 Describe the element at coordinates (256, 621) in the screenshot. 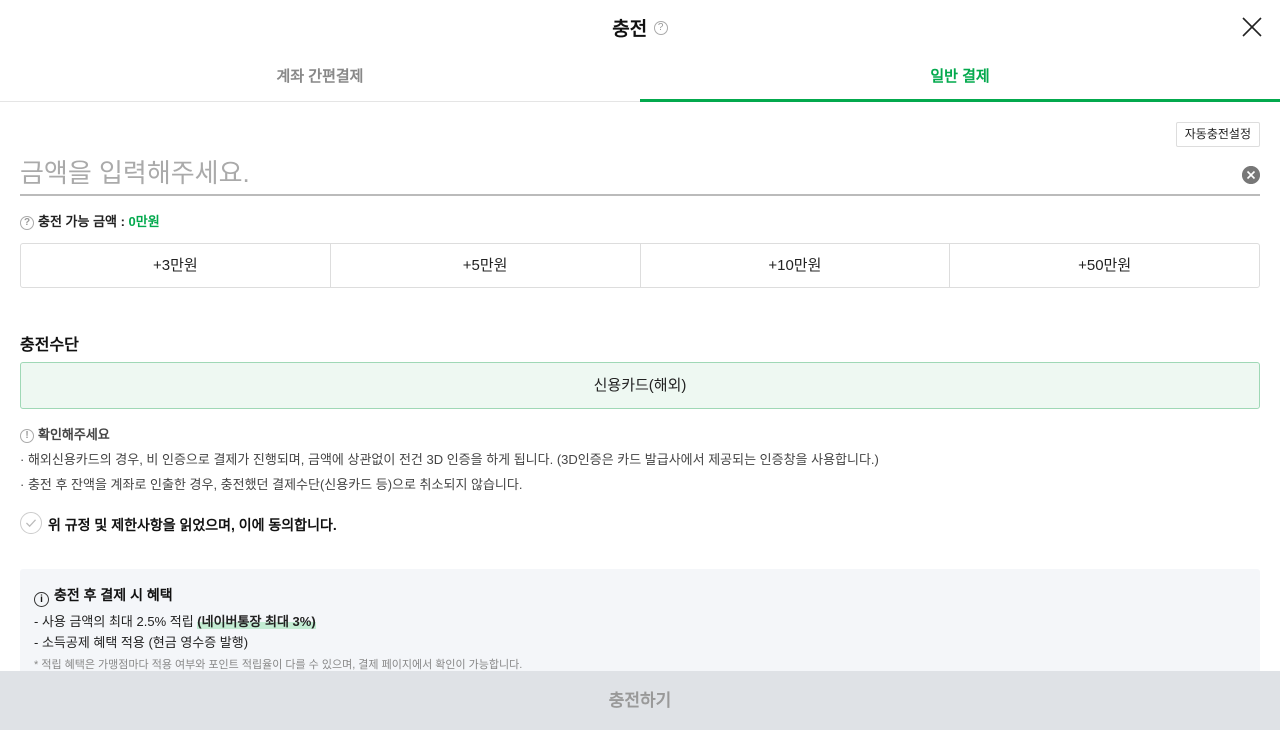

I see `benefit-highlight: (네이버통장 최대 3%)` at that location.